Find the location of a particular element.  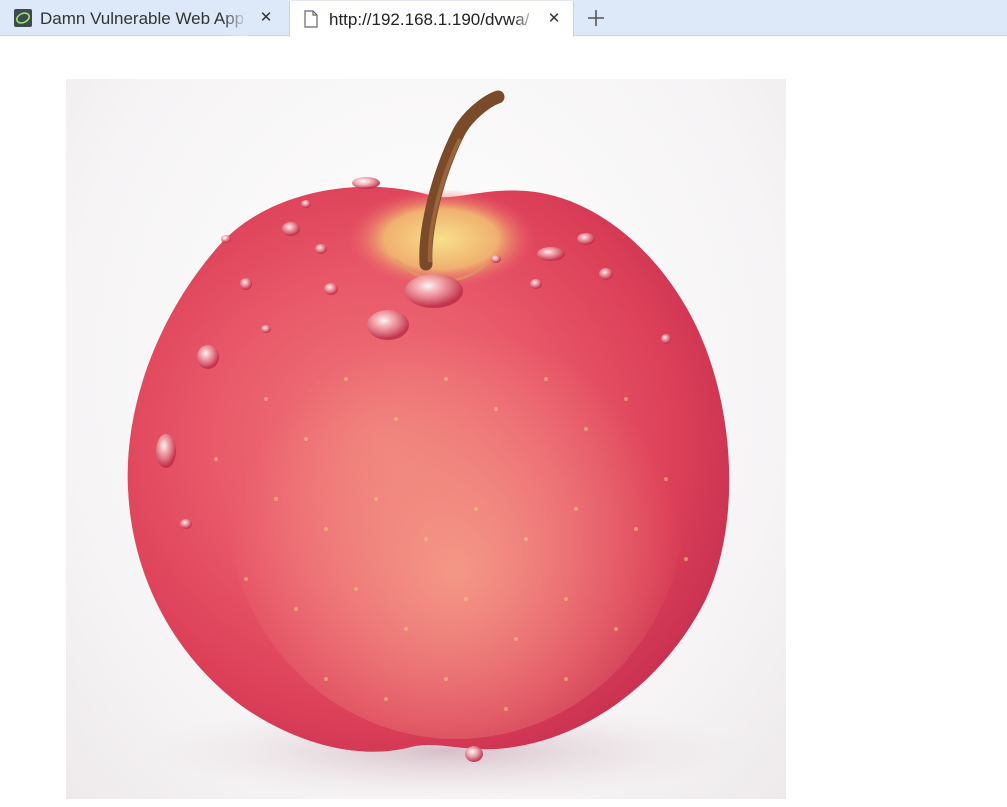

tab-title: Damn Vulnerable Web App is located at coordinates (142, 18).